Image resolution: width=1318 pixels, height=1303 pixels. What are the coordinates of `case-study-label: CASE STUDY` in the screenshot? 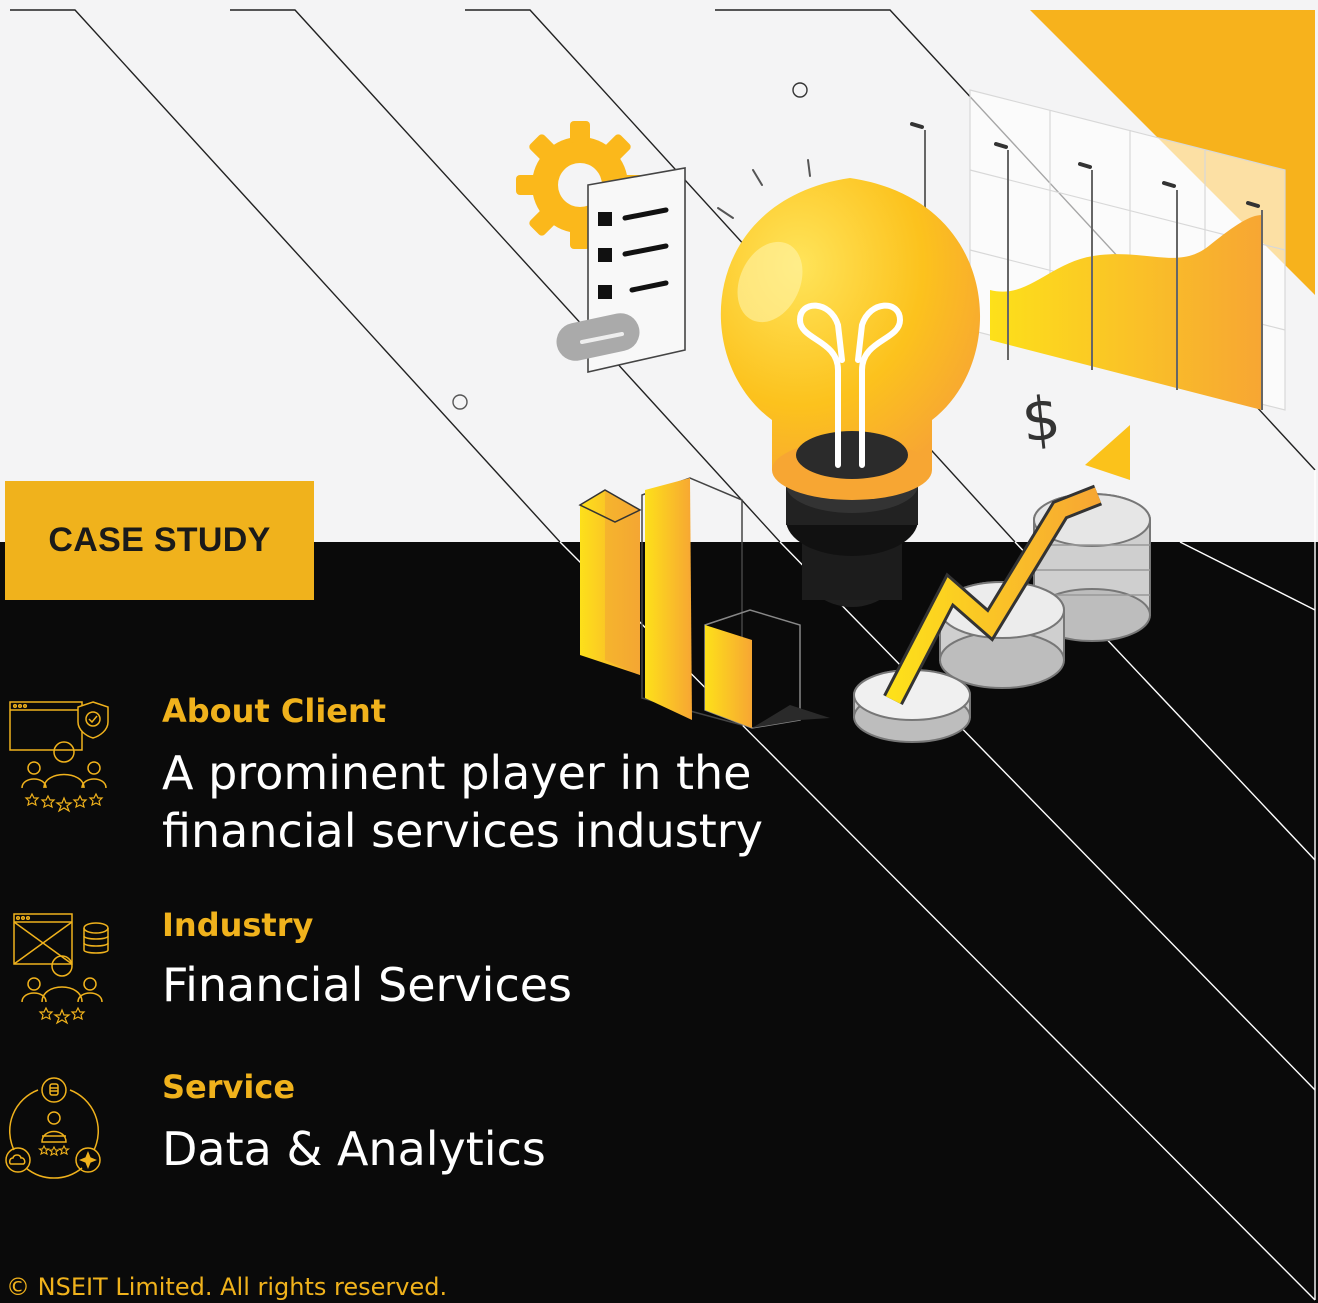 It's located at (159, 540).